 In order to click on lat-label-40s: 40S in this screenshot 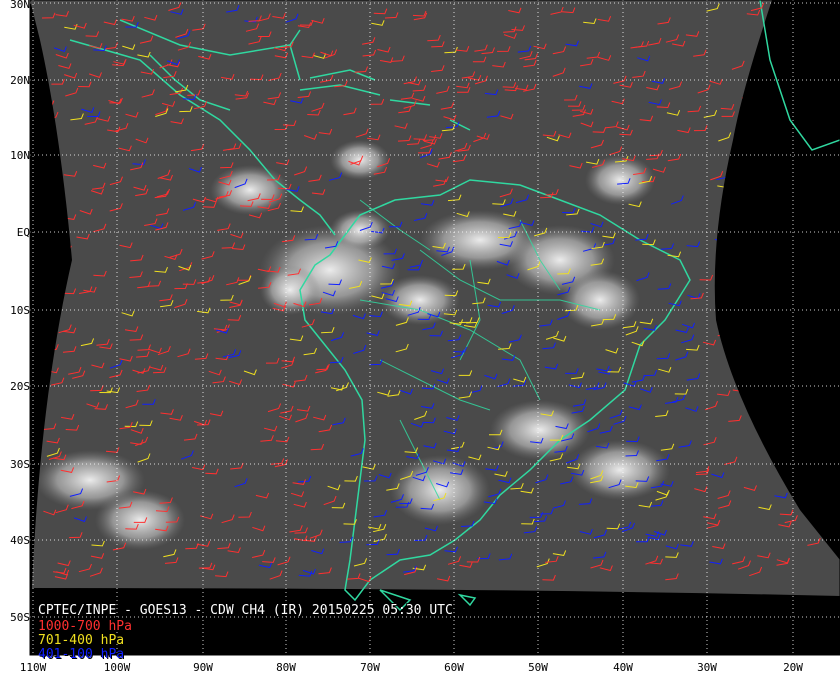, I will do `click(20, 540)`.